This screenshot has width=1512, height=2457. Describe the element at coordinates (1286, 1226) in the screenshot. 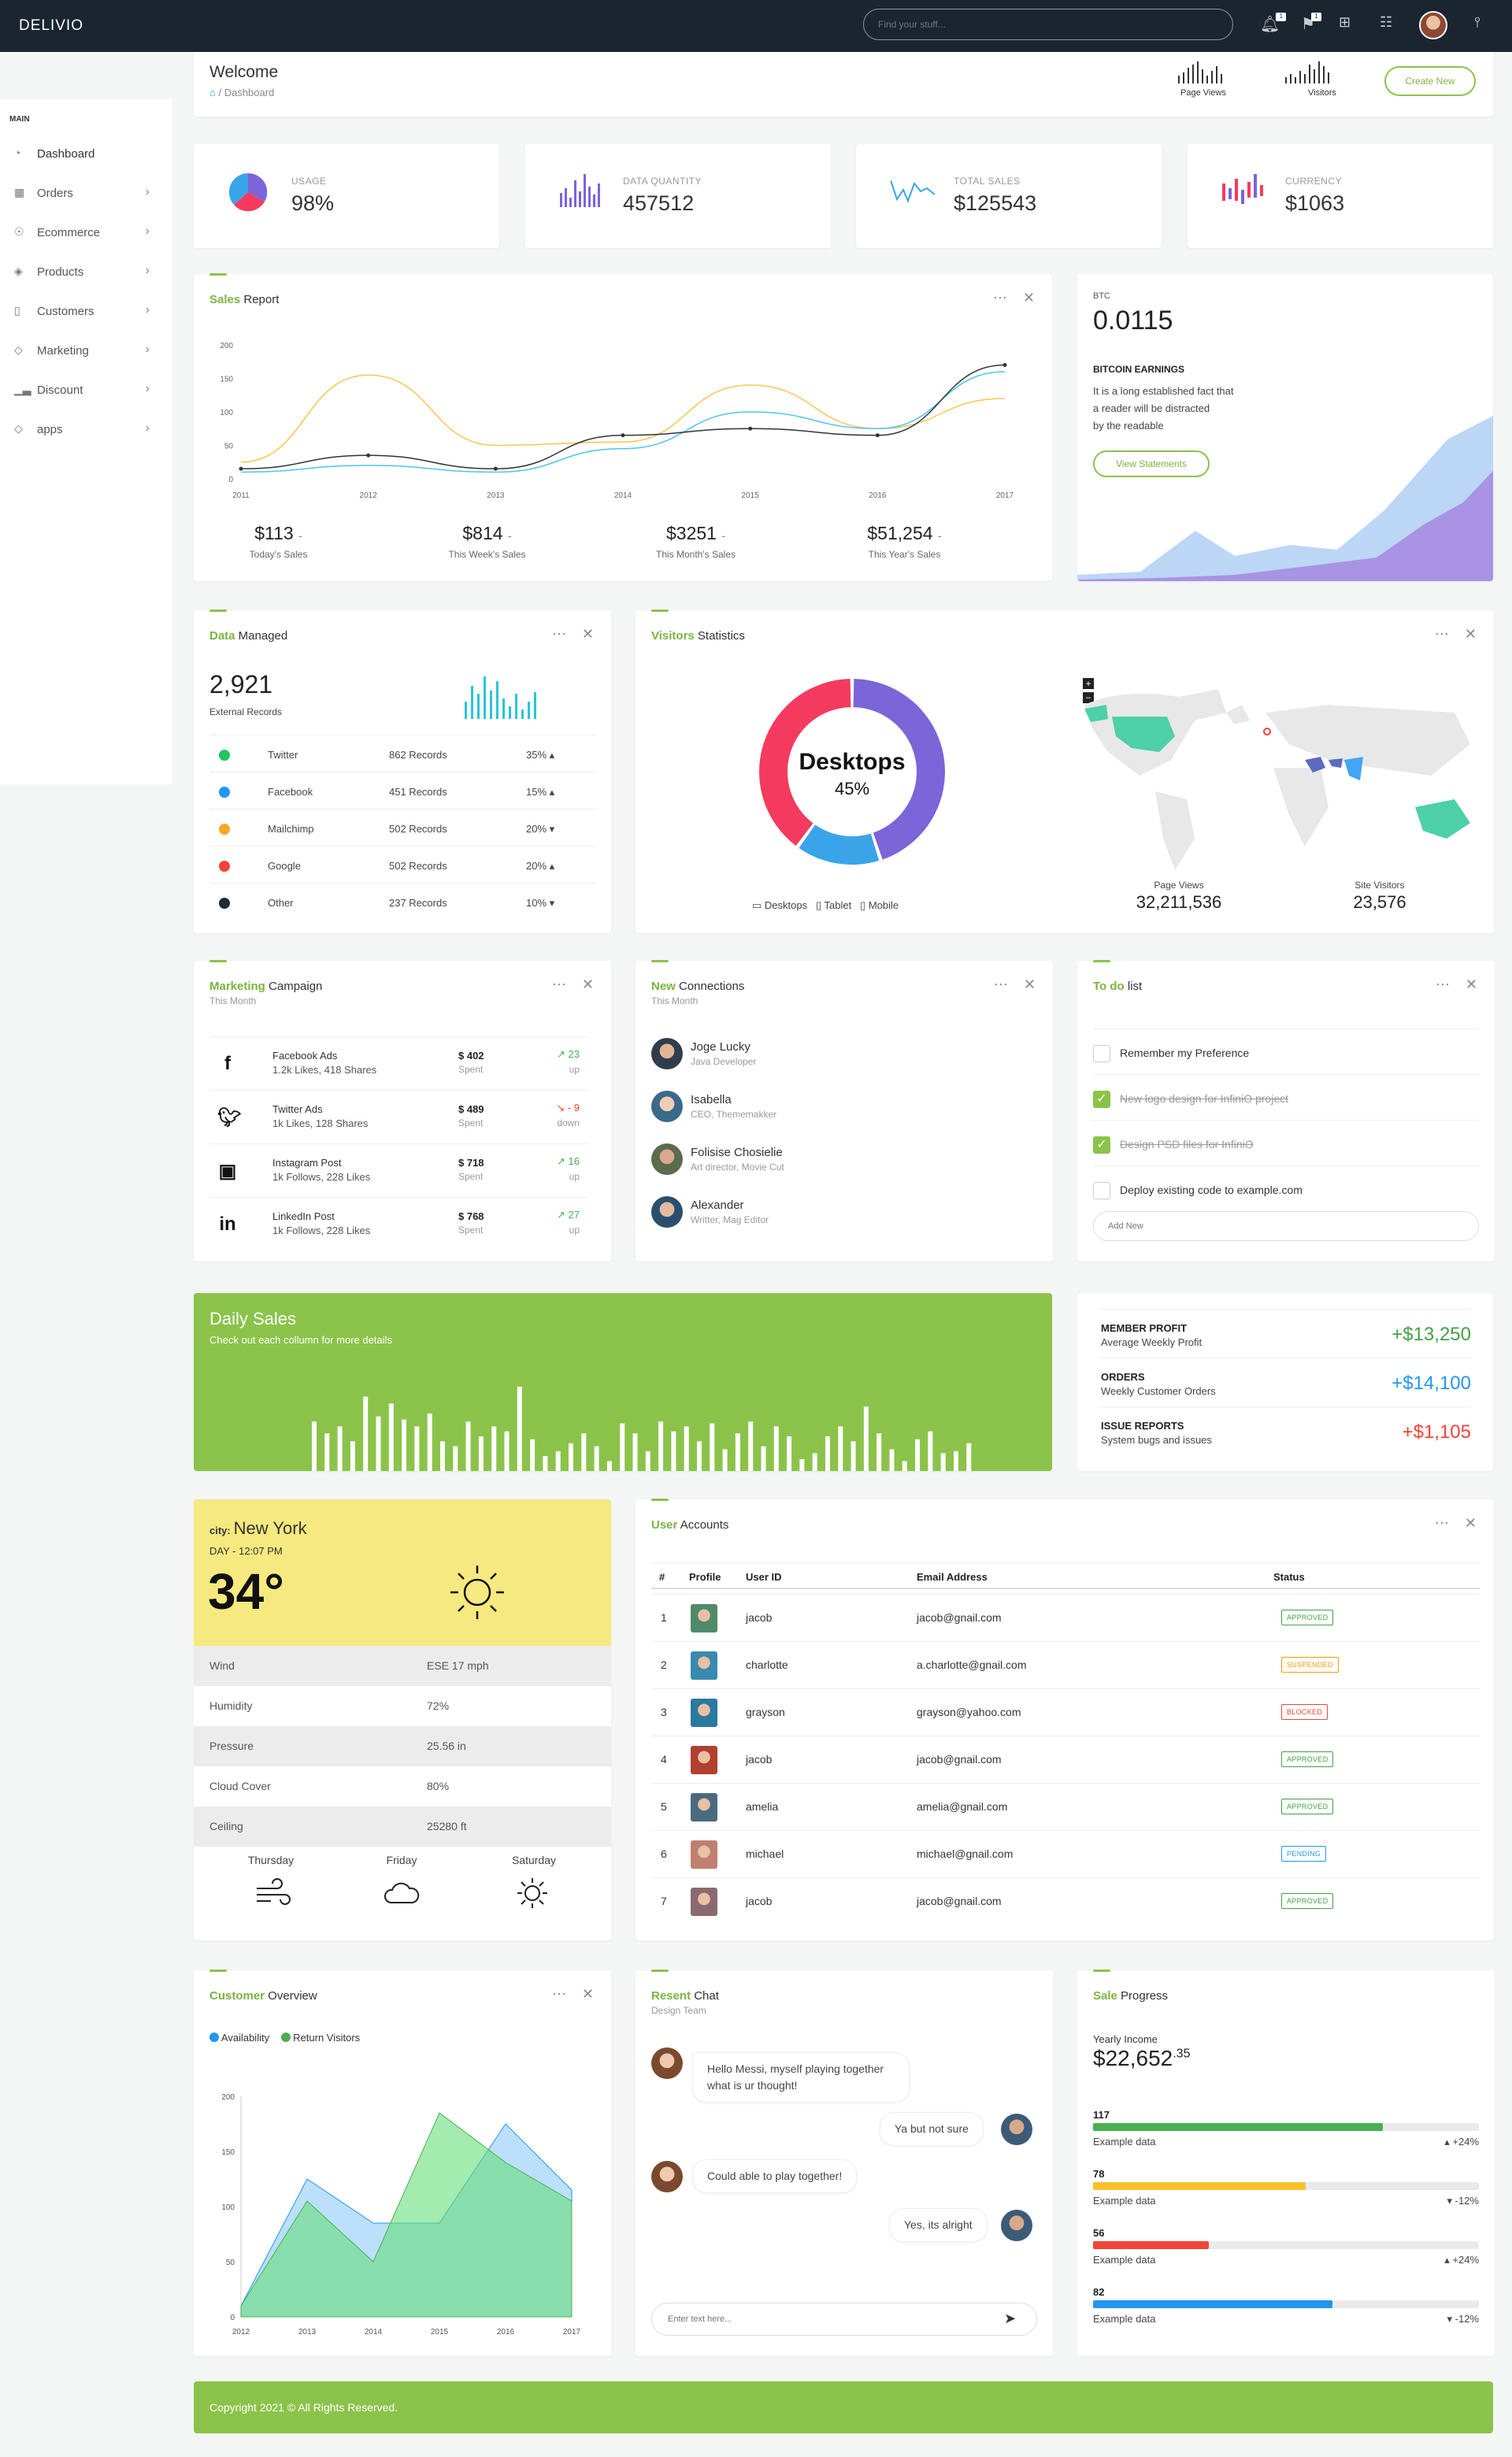

I see `todo-add-input` at that location.